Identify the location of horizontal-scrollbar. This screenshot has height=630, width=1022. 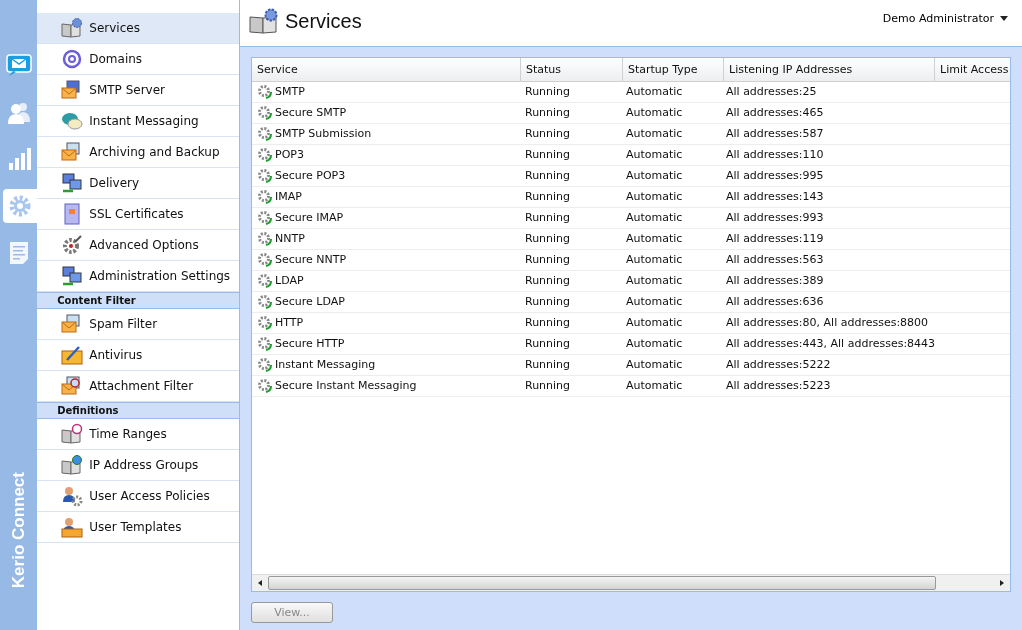
(631, 582).